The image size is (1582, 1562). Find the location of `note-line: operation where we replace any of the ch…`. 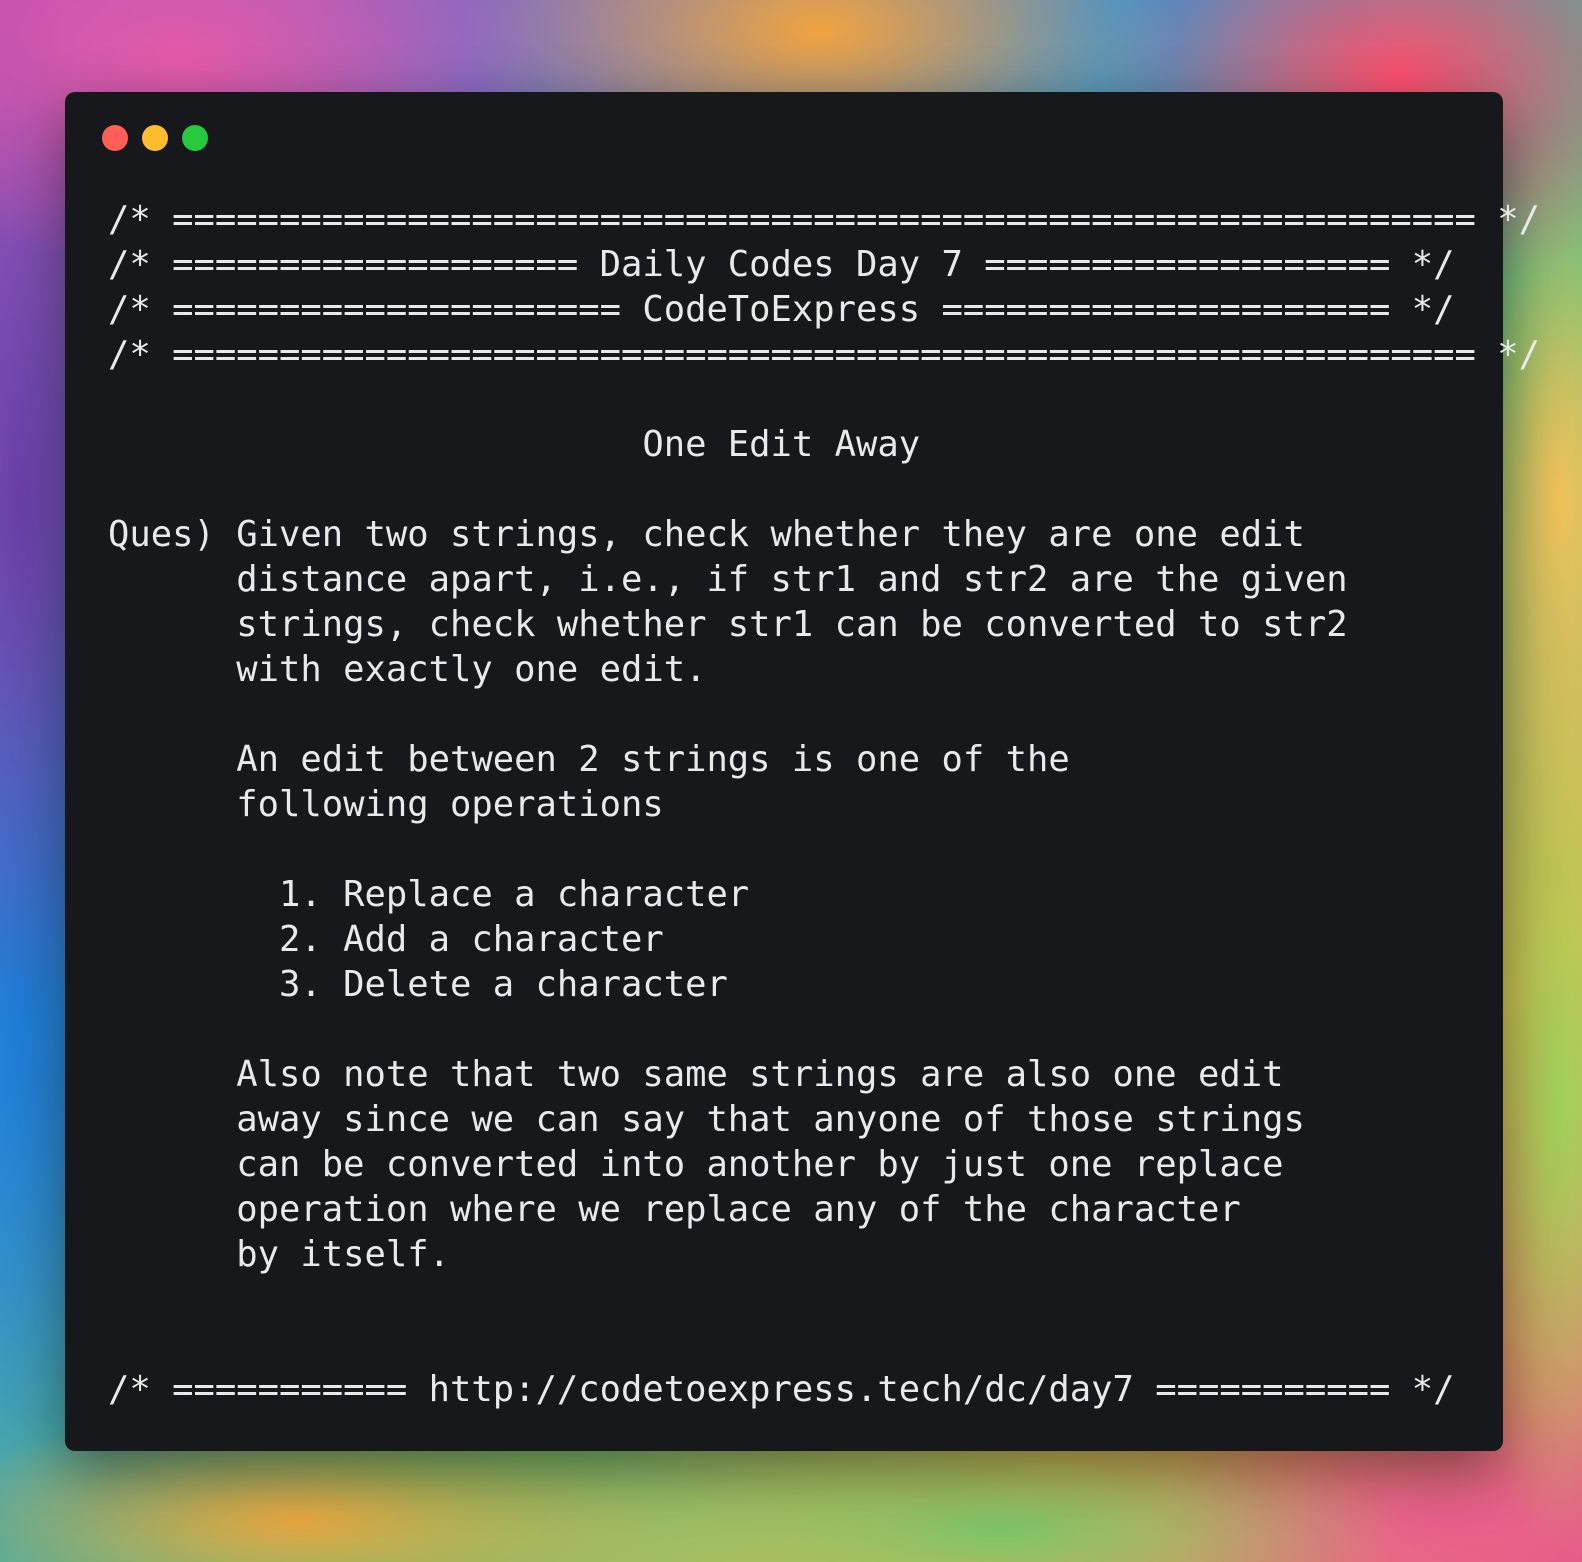

note-line: operation where we replace any of the ch… is located at coordinates (674, 1209).